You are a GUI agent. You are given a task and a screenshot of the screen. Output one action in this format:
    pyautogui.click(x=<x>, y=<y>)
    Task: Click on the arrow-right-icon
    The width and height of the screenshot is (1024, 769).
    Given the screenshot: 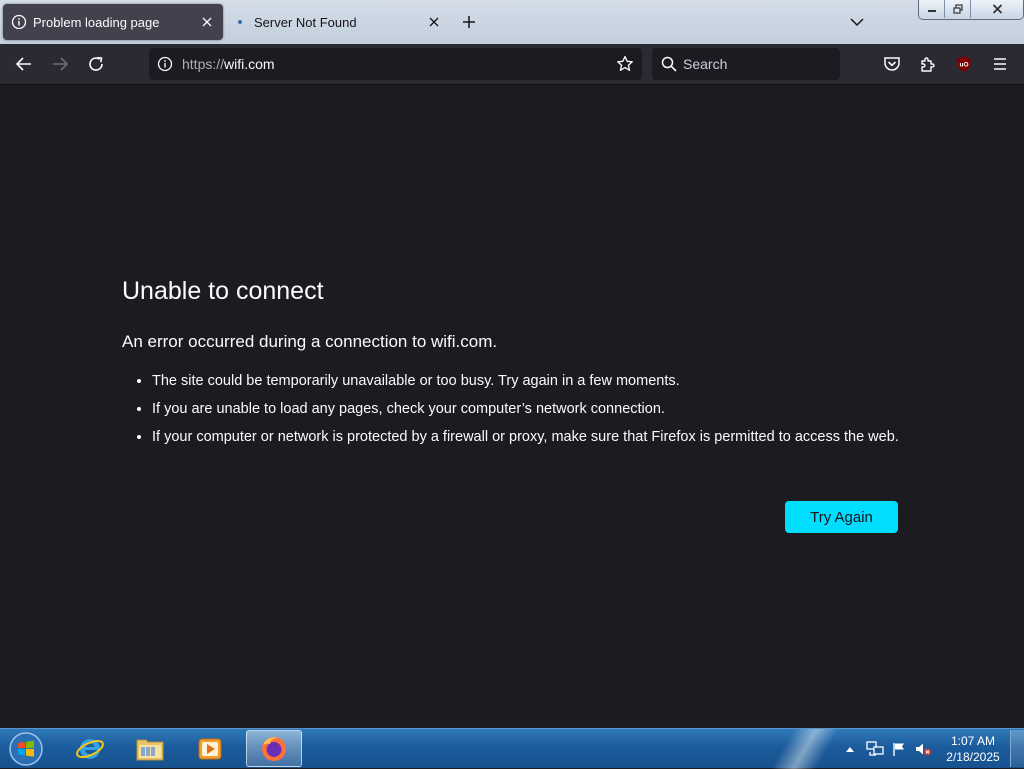 What is the action you would take?
    pyautogui.click(x=61, y=64)
    